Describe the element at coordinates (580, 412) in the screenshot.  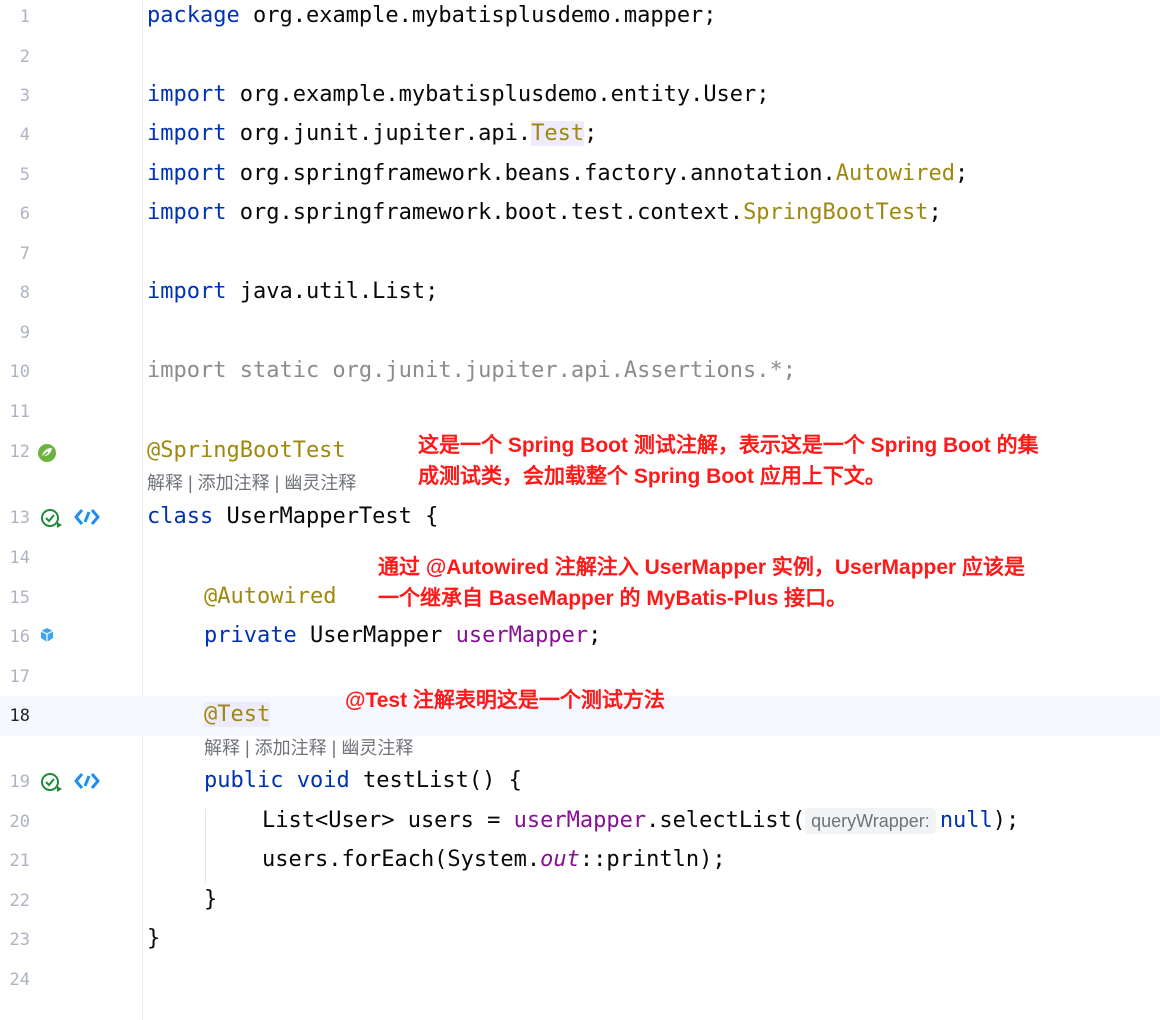
I see `code-line-11: 11` at that location.